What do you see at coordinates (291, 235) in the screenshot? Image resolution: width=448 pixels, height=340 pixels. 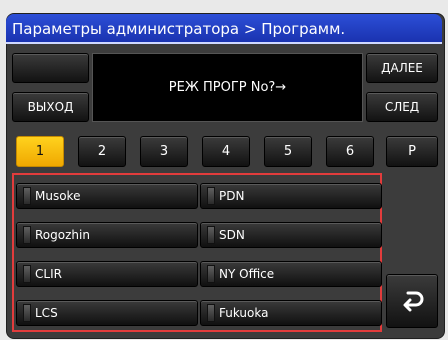 I see `list-item-sdn: SDN` at bounding box center [291, 235].